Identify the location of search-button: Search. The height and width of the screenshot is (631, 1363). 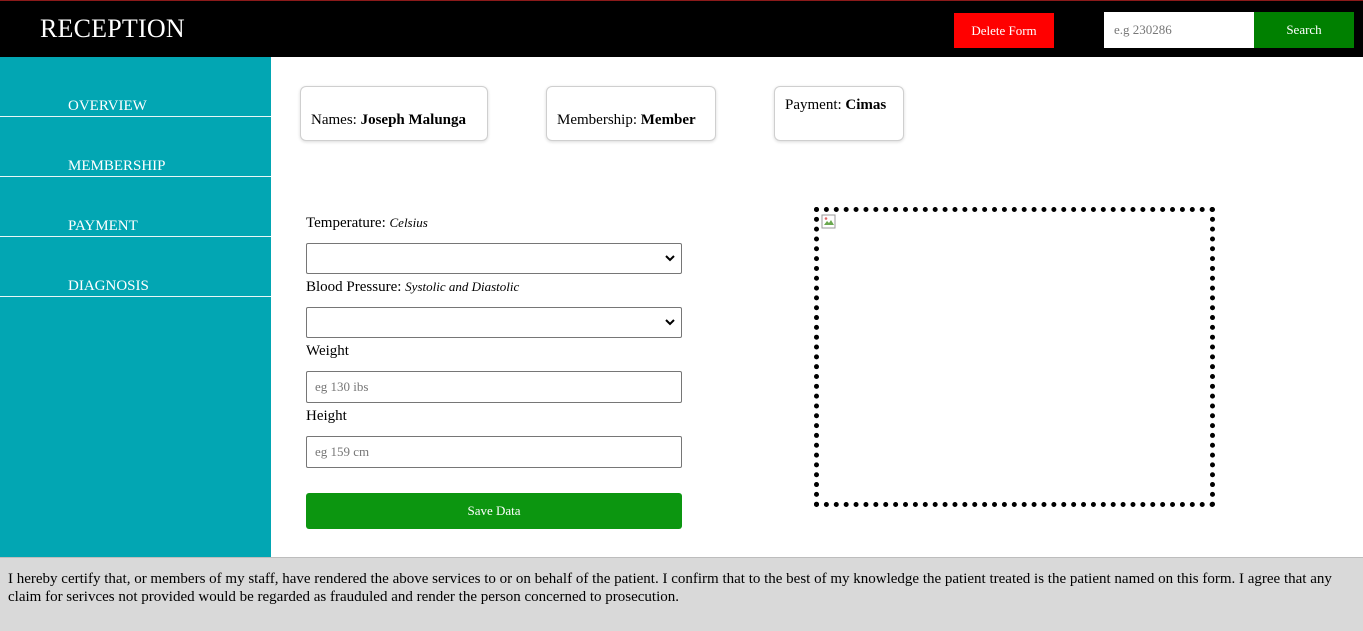
(1304, 30).